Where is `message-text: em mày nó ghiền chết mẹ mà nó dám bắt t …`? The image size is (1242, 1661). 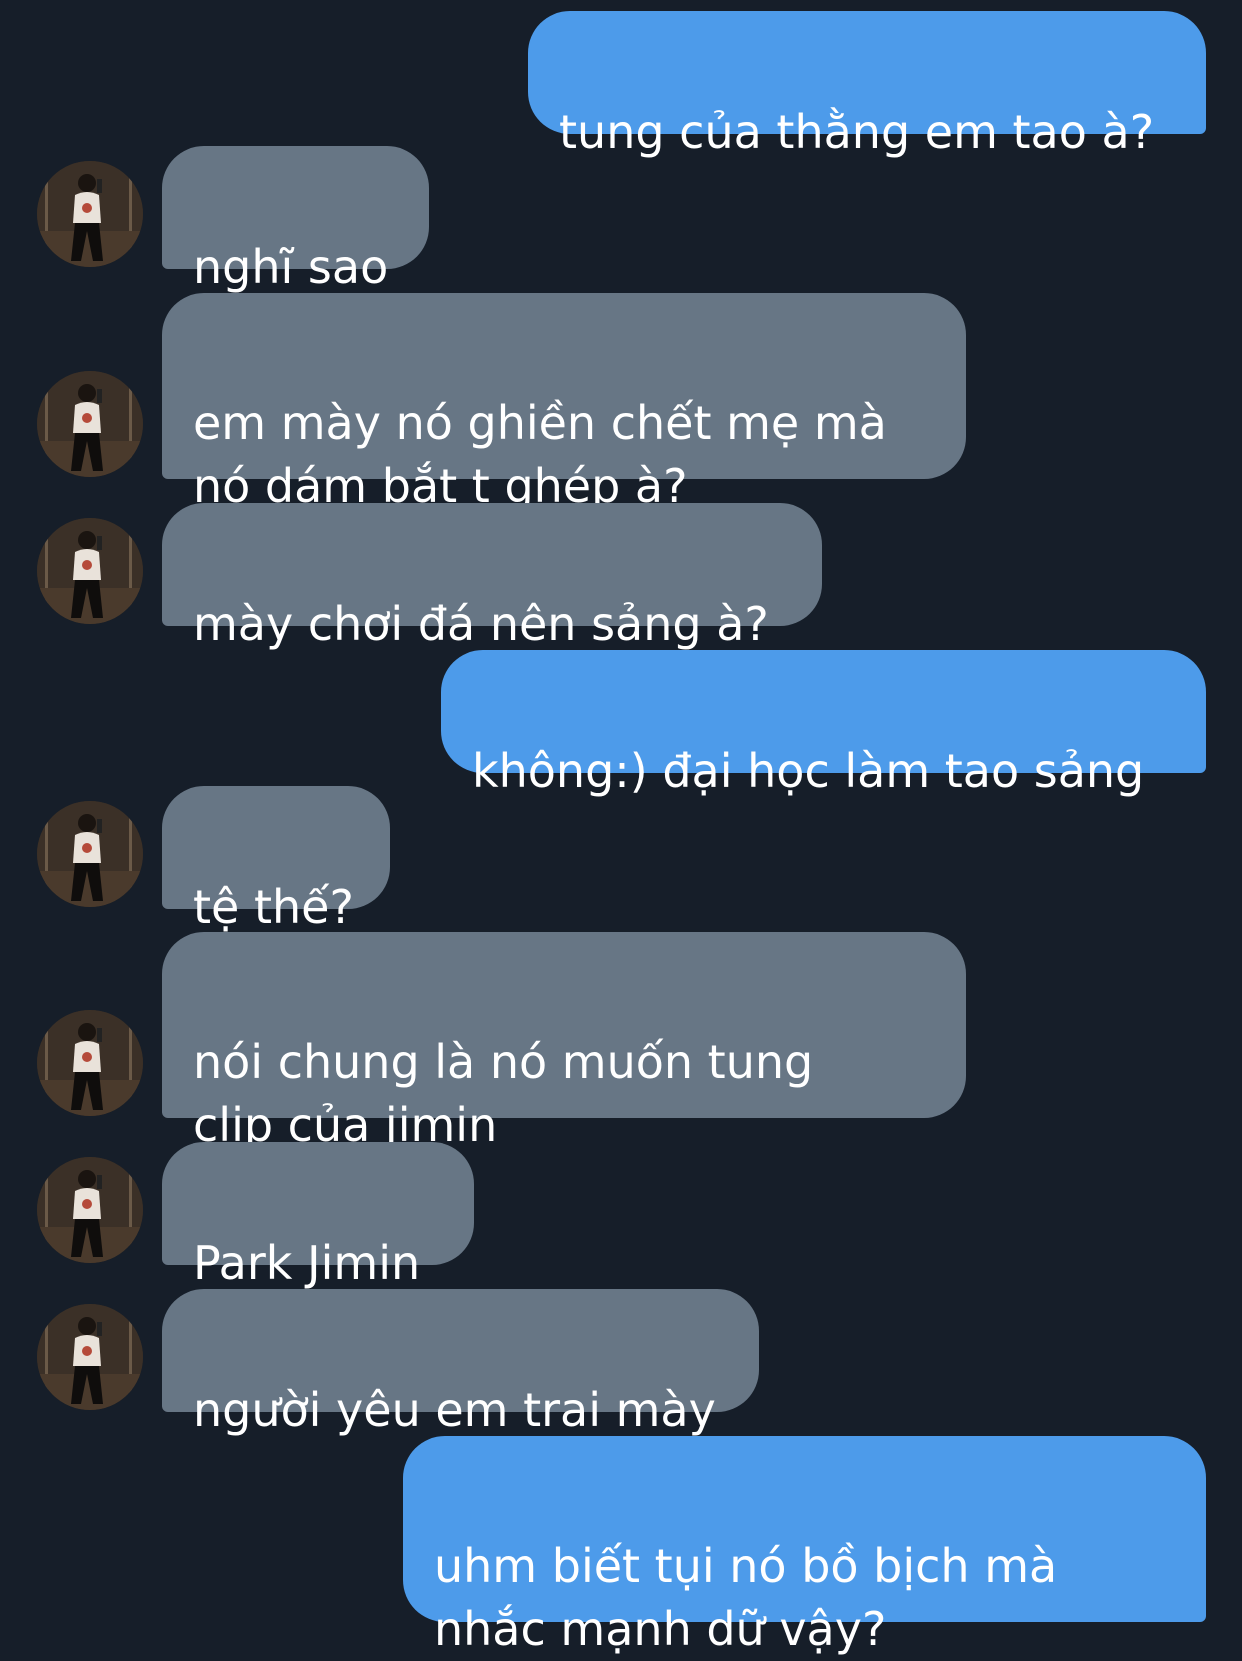
message-text: em mày nó ghiền chết mẹ mà nó dám bắt t … is located at coordinates (540, 454).